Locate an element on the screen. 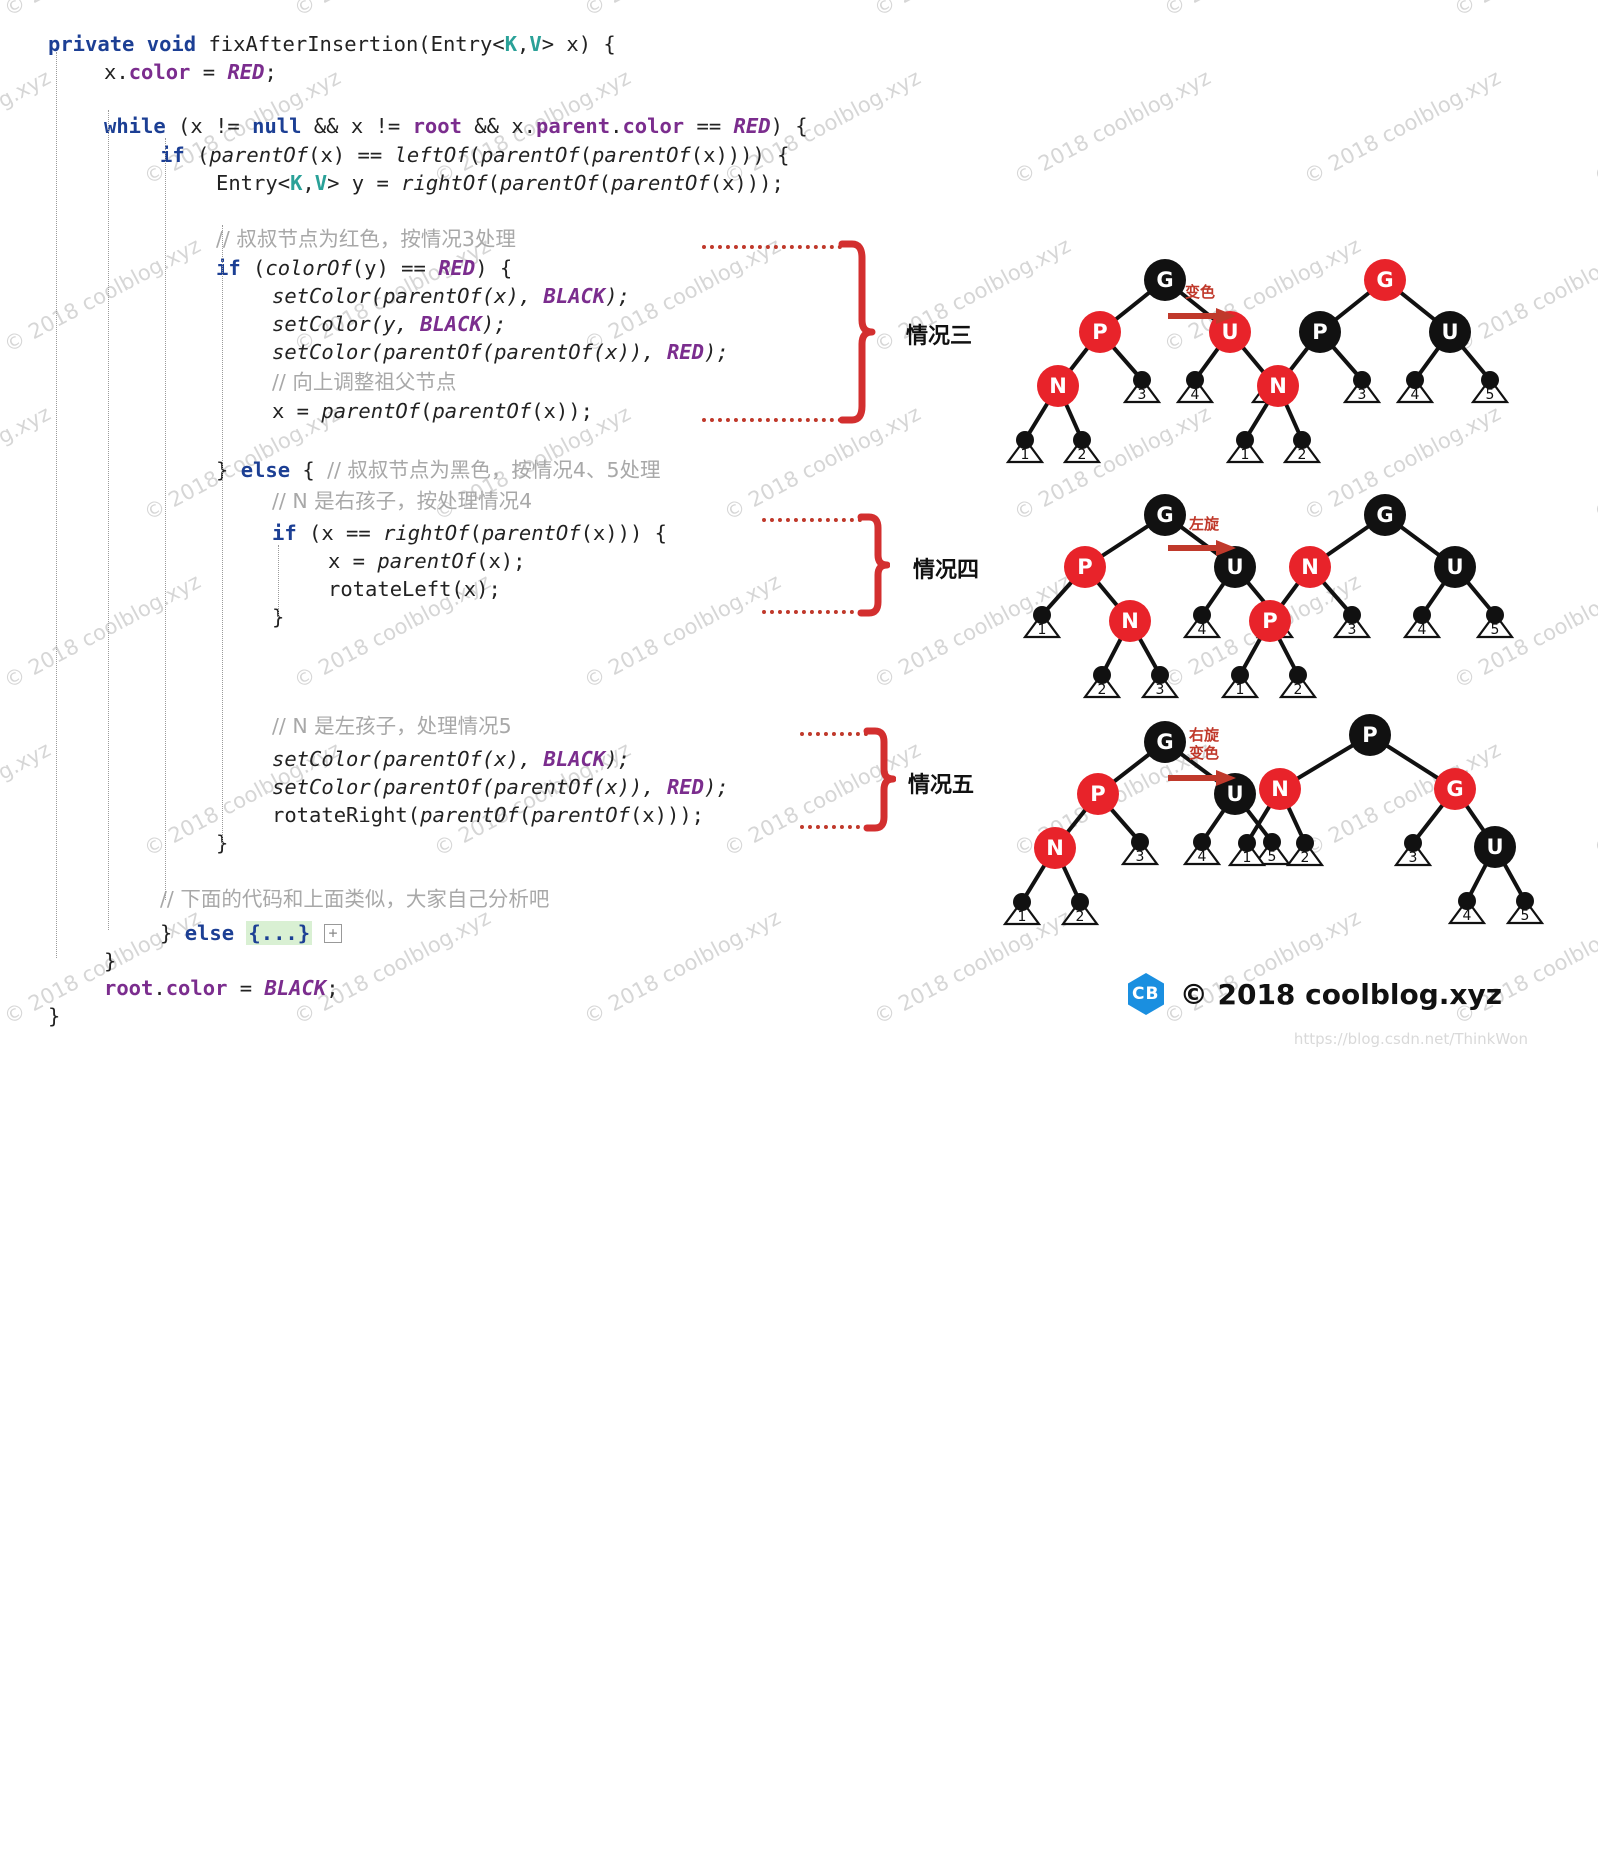 The width and height of the screenshot is (1598, 1856). code-line: if (x == rightOf(parentOf(x))) { is located at coordinates (469, 533).